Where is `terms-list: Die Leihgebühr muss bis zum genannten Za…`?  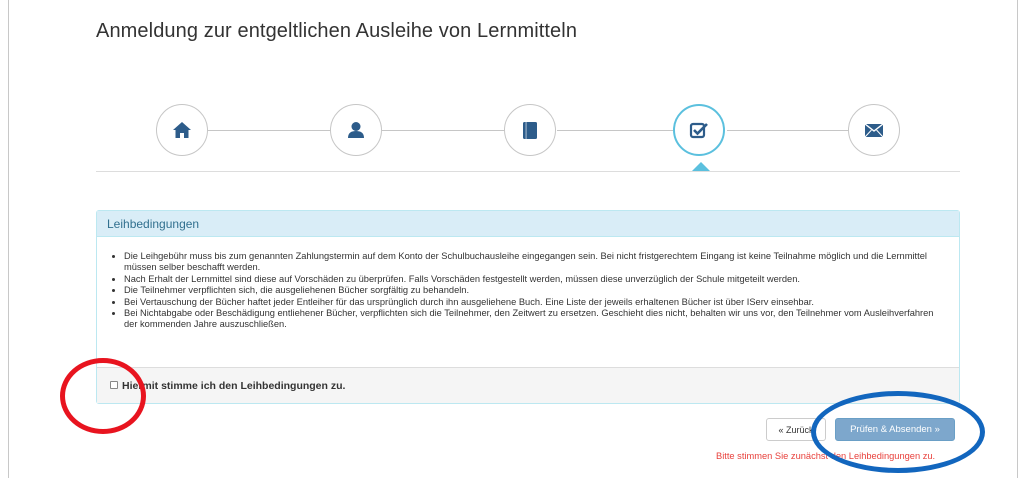
terms-list: Die Leihgebühr muss bis zum genannten Za… is located at coordinates (536, 291).